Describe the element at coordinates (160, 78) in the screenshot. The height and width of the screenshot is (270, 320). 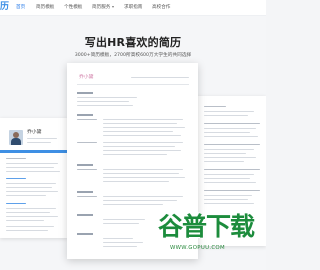
I see `contact-line` at that location.